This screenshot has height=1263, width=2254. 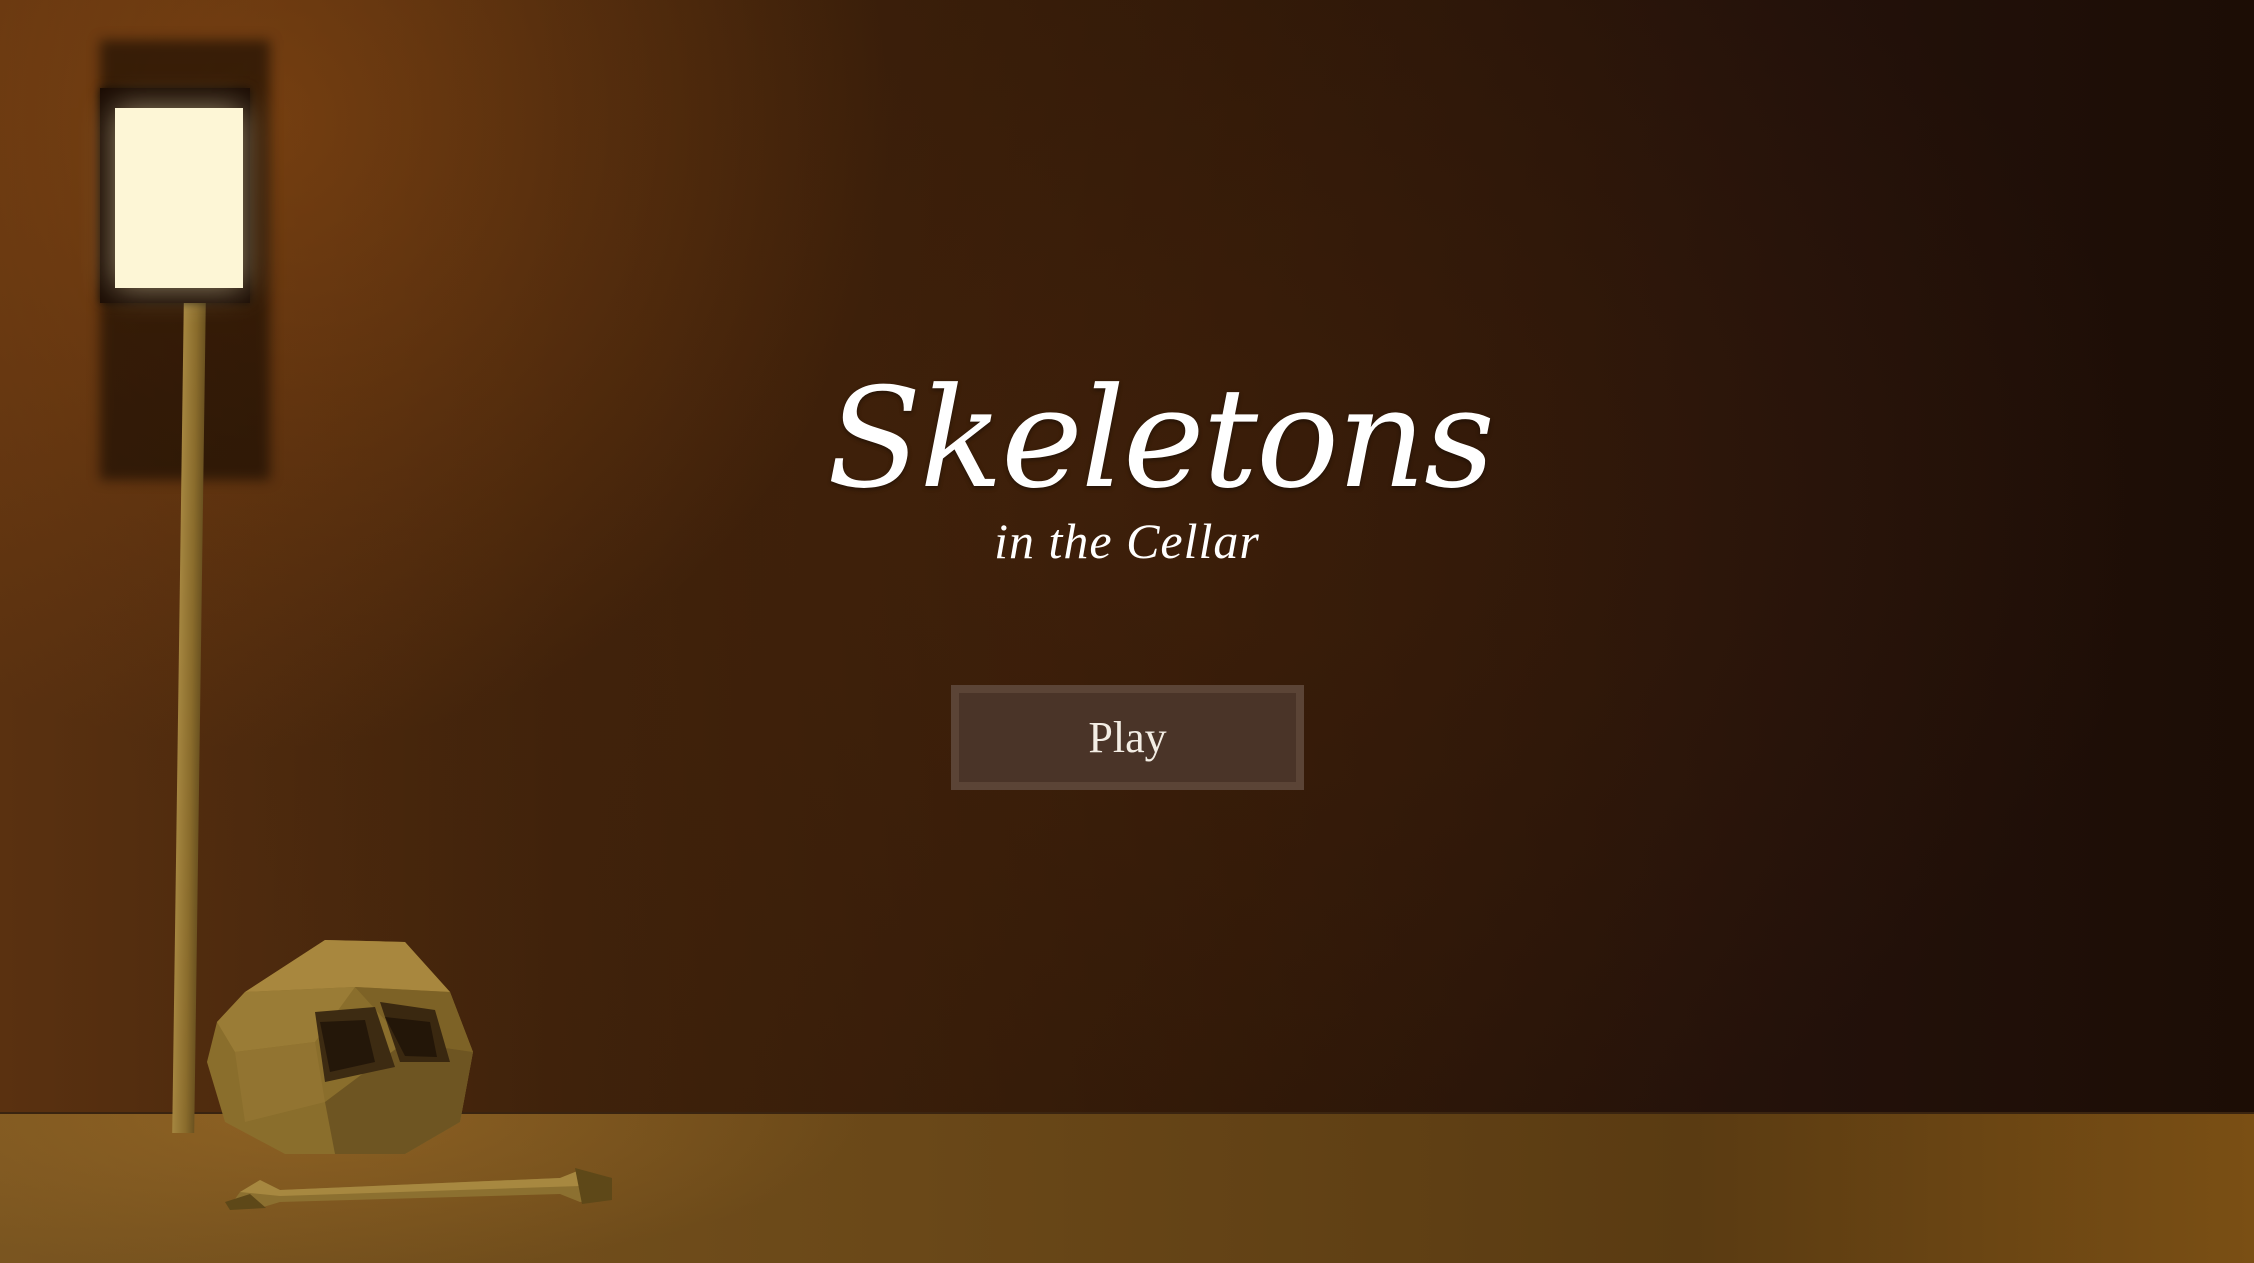 I want to click on play-button-label: Play, so click(x=1127, y=737).